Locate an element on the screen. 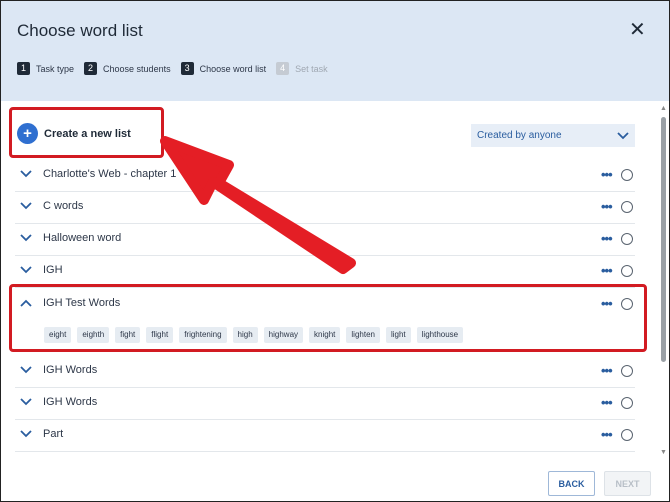  next-button: NEXT is located at coordinates (627, 483).